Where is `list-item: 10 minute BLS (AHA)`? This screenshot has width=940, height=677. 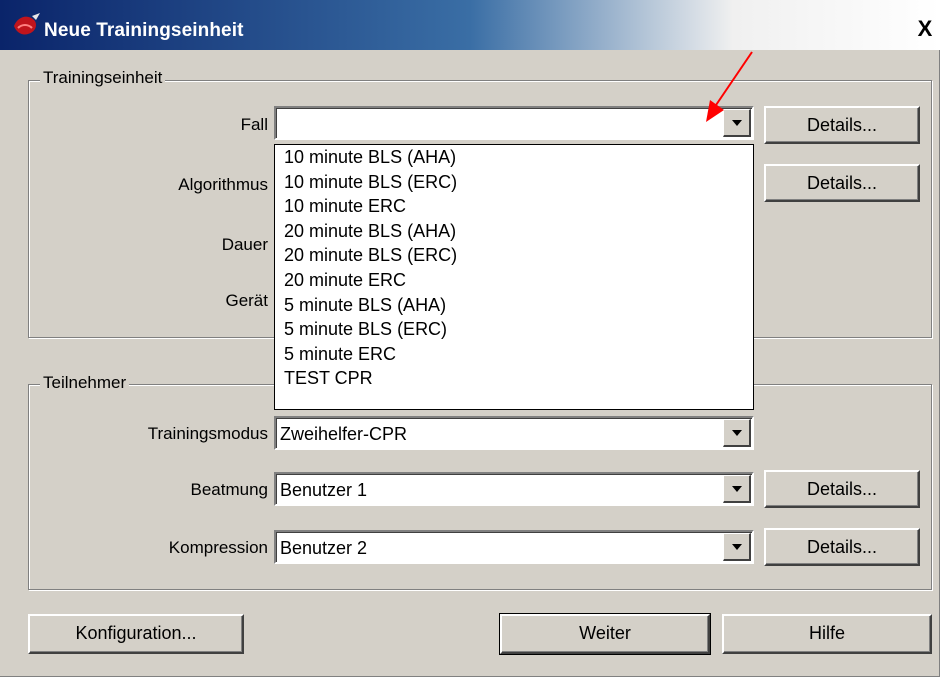 list-item: 10 minute BLS (AHA) is located at coordinates (514, 157).